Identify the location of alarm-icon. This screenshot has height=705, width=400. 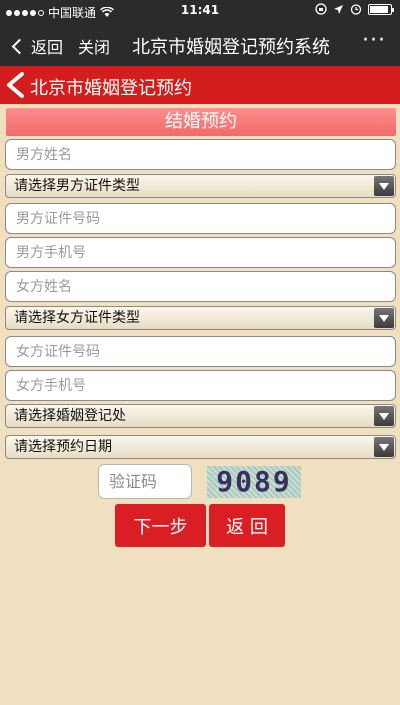
(356, 9).